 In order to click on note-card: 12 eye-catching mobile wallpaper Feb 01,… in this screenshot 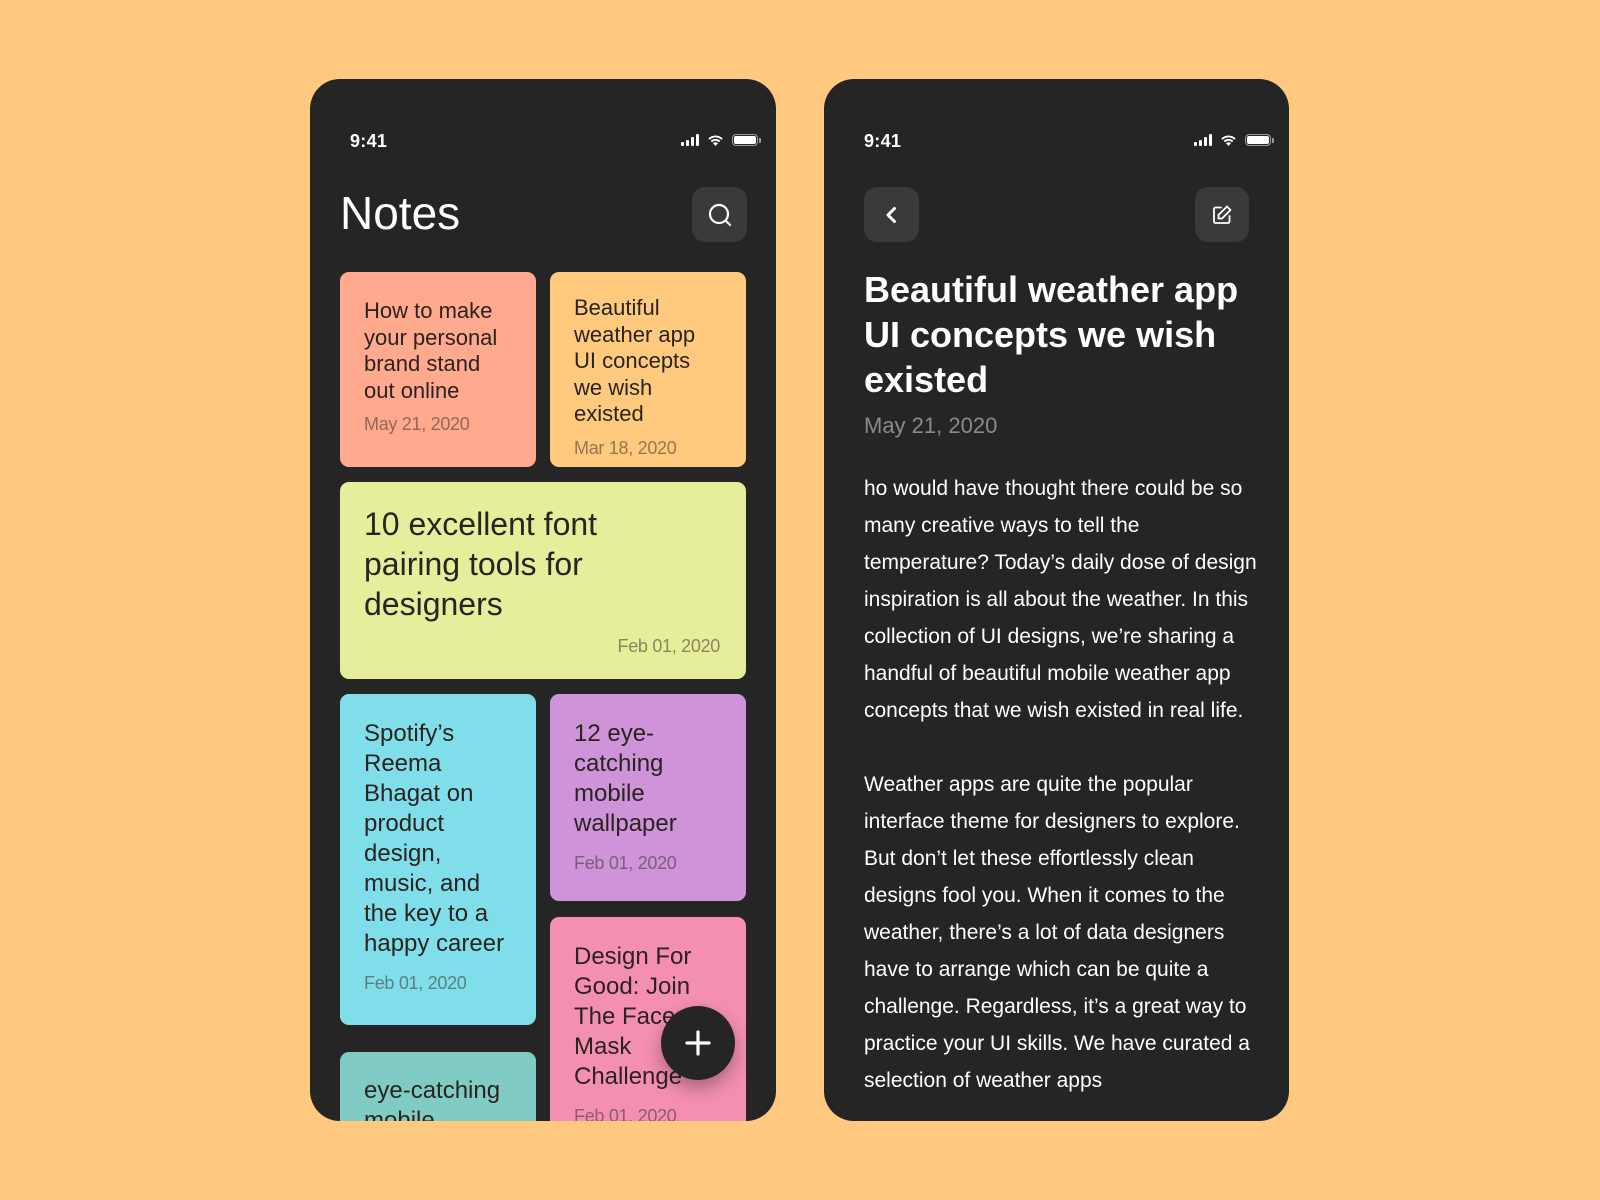, I will do `click(648, 797)`.